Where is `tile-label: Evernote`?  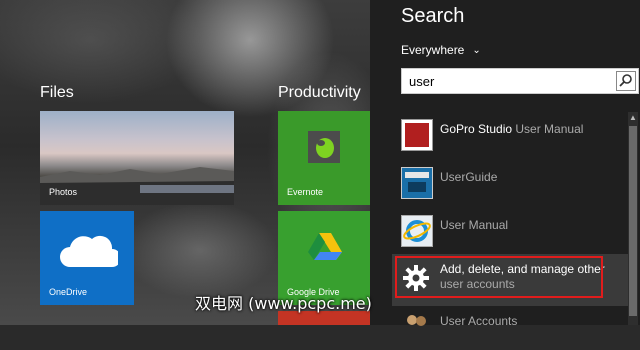
tile-label: Evernote is located at coordinates (305, 192).